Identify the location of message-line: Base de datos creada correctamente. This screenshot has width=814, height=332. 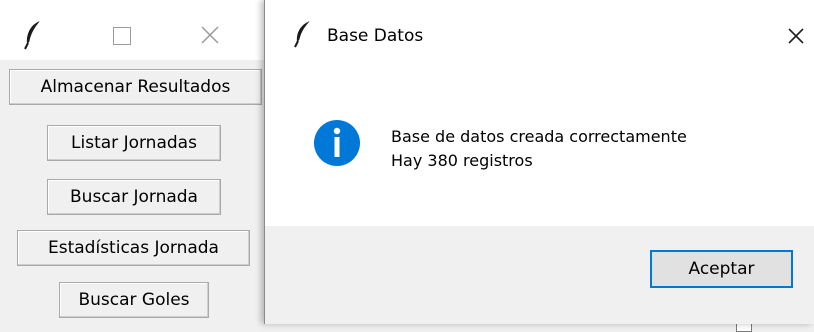
(539, 136).